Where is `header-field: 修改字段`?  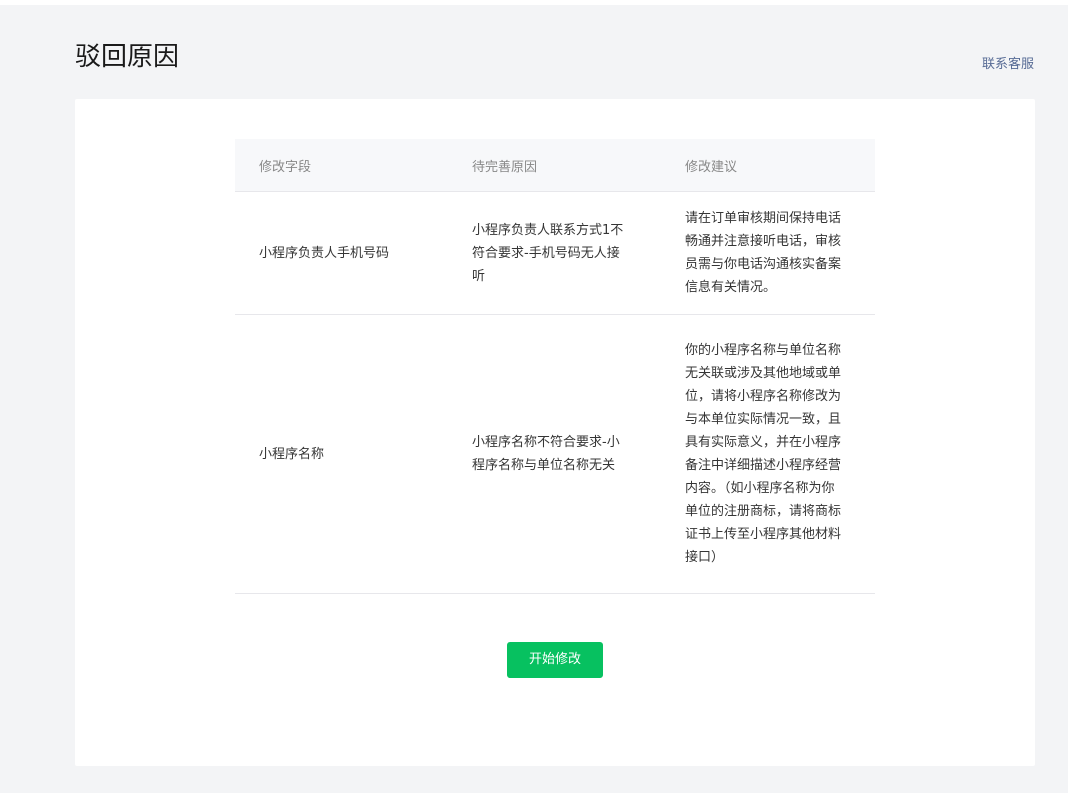 header-field: 修改字段 is located at coordinates (285, 167).